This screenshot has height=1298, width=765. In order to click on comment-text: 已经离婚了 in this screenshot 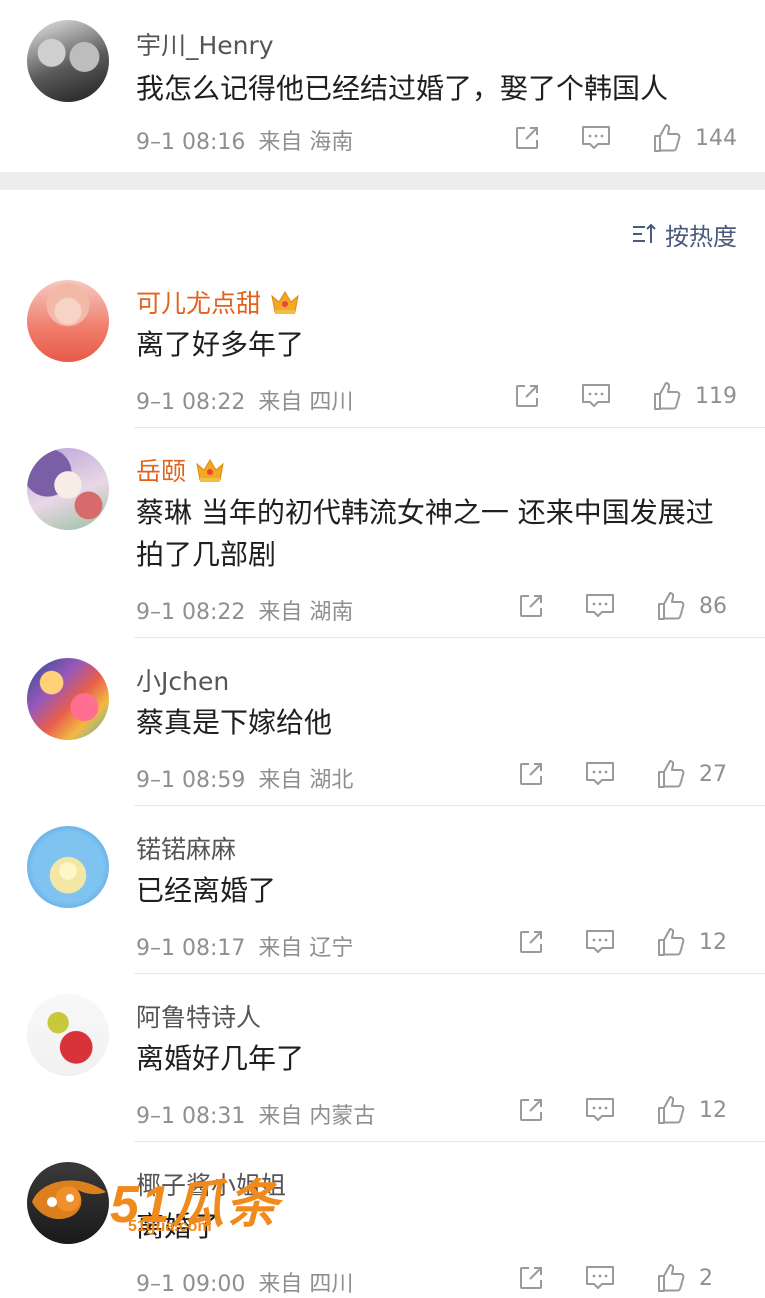, I will do `click(206, 890)`.